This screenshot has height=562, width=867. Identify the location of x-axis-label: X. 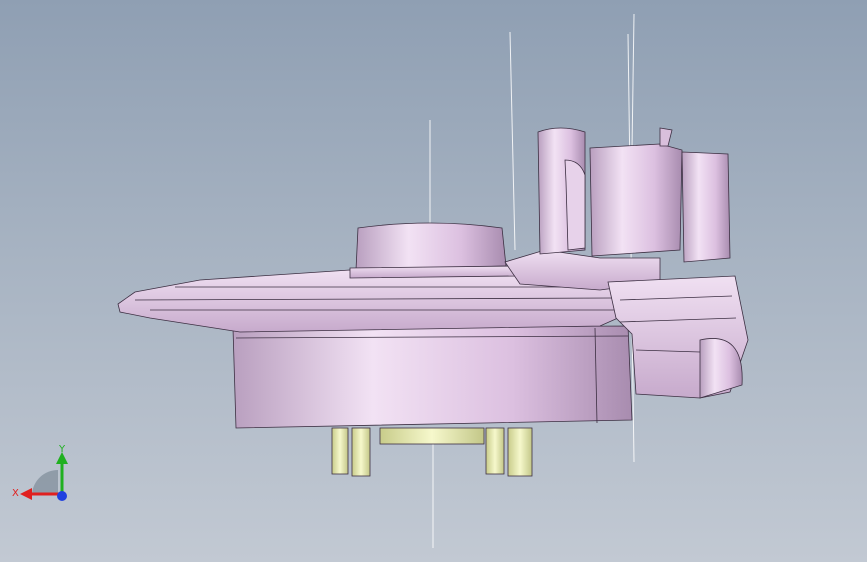
(15, 493).